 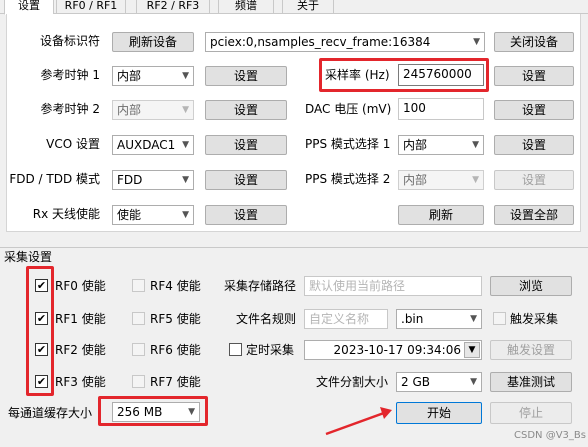 What do you see at coordinates (294, 247) in the screenshot?
I see `section-divider` at bounding box center [294, 247].